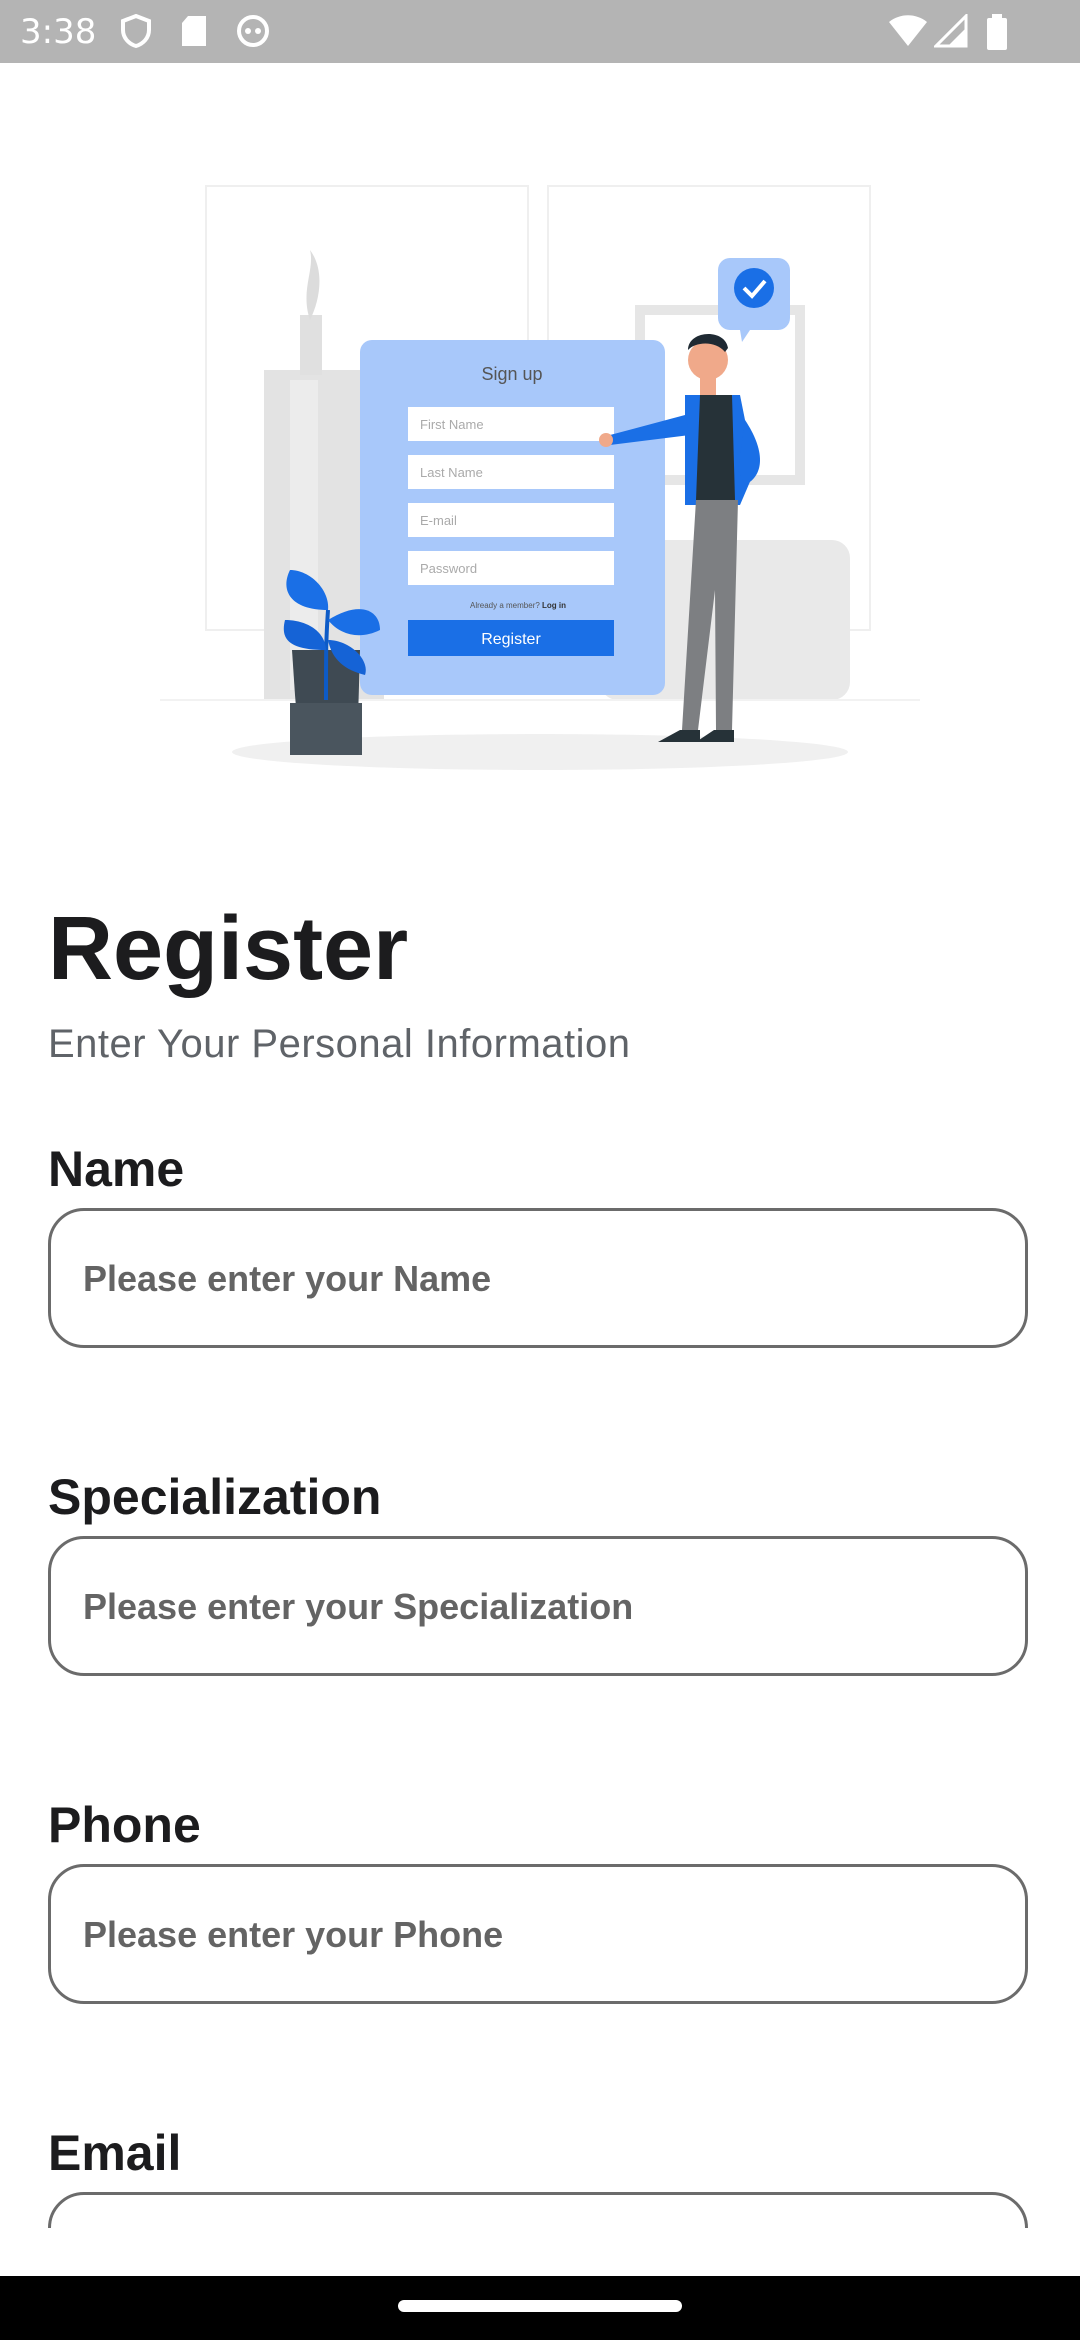 The image size is (1080, 2340). What do you see at coordinates (511, 639) in the screenshot?
I see `illus-register-button: Register` at bounding box center [511, 639].